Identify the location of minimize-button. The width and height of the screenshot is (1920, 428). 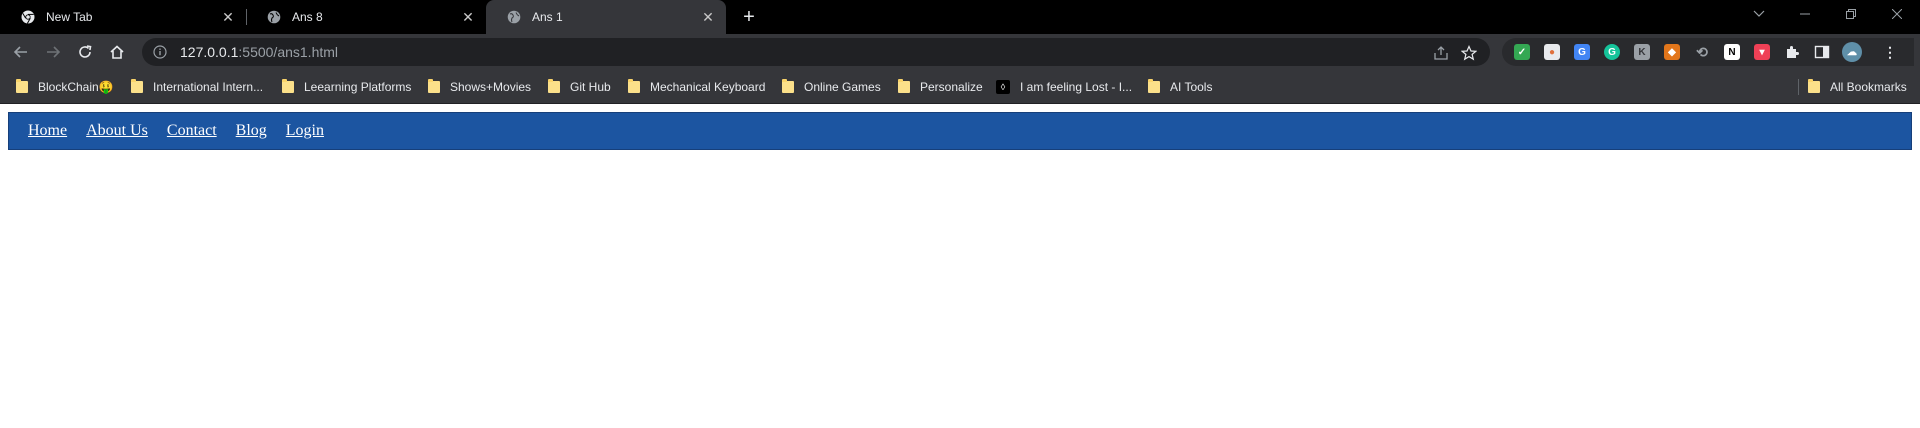
(1805, 14).